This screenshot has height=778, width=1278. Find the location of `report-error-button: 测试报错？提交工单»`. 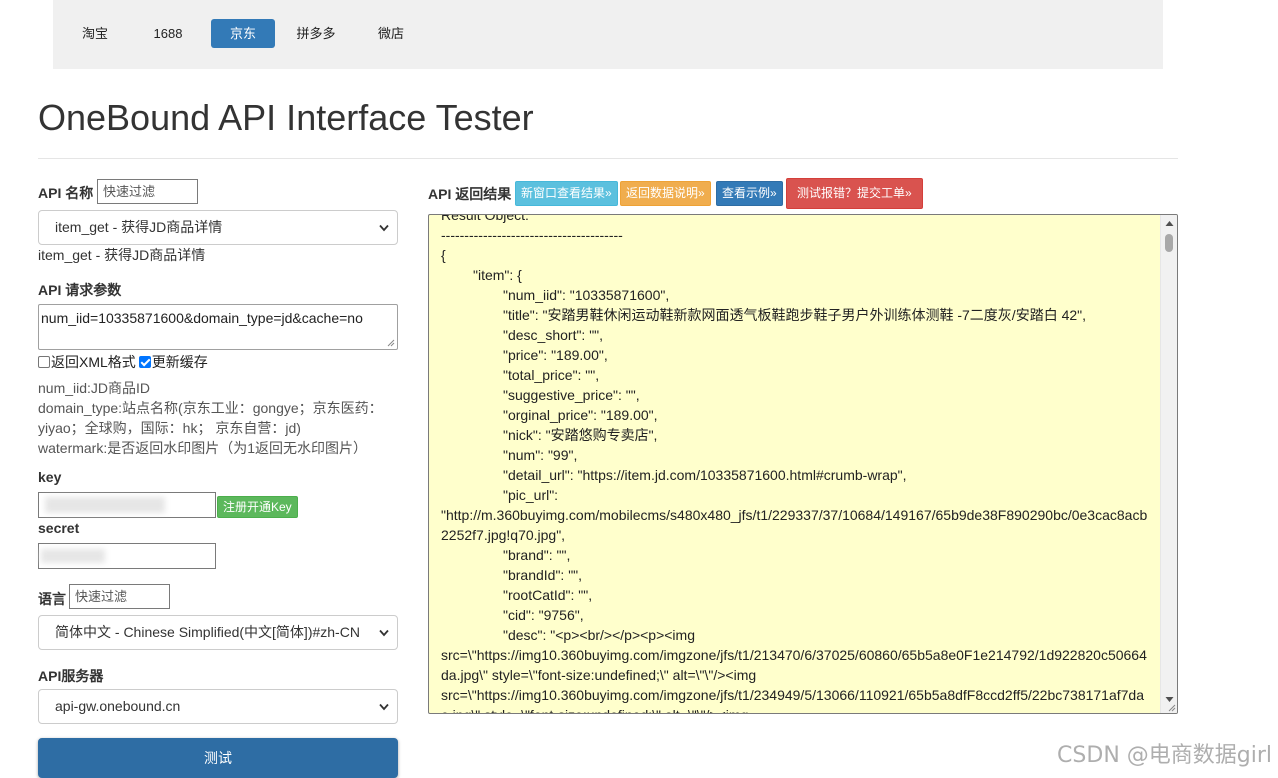

report-error-button: 测试报错？提交工单» is located at coordinates (854, 193).